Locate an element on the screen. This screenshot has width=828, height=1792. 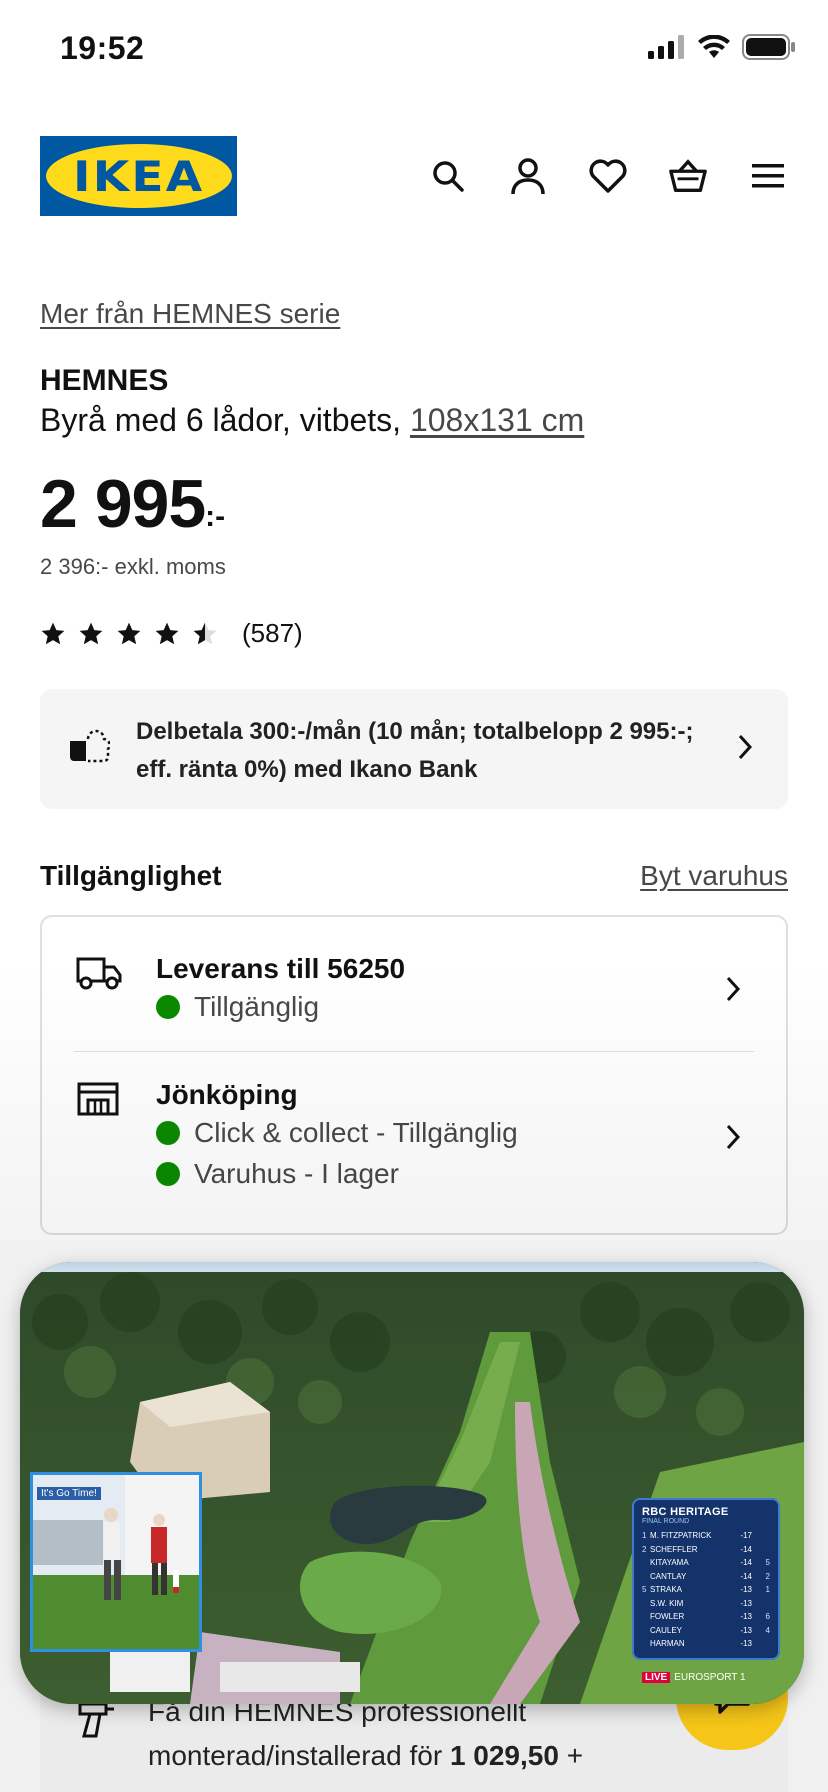
video-inset-camera: It's Go Time! is located at coordinates (116, 1562).